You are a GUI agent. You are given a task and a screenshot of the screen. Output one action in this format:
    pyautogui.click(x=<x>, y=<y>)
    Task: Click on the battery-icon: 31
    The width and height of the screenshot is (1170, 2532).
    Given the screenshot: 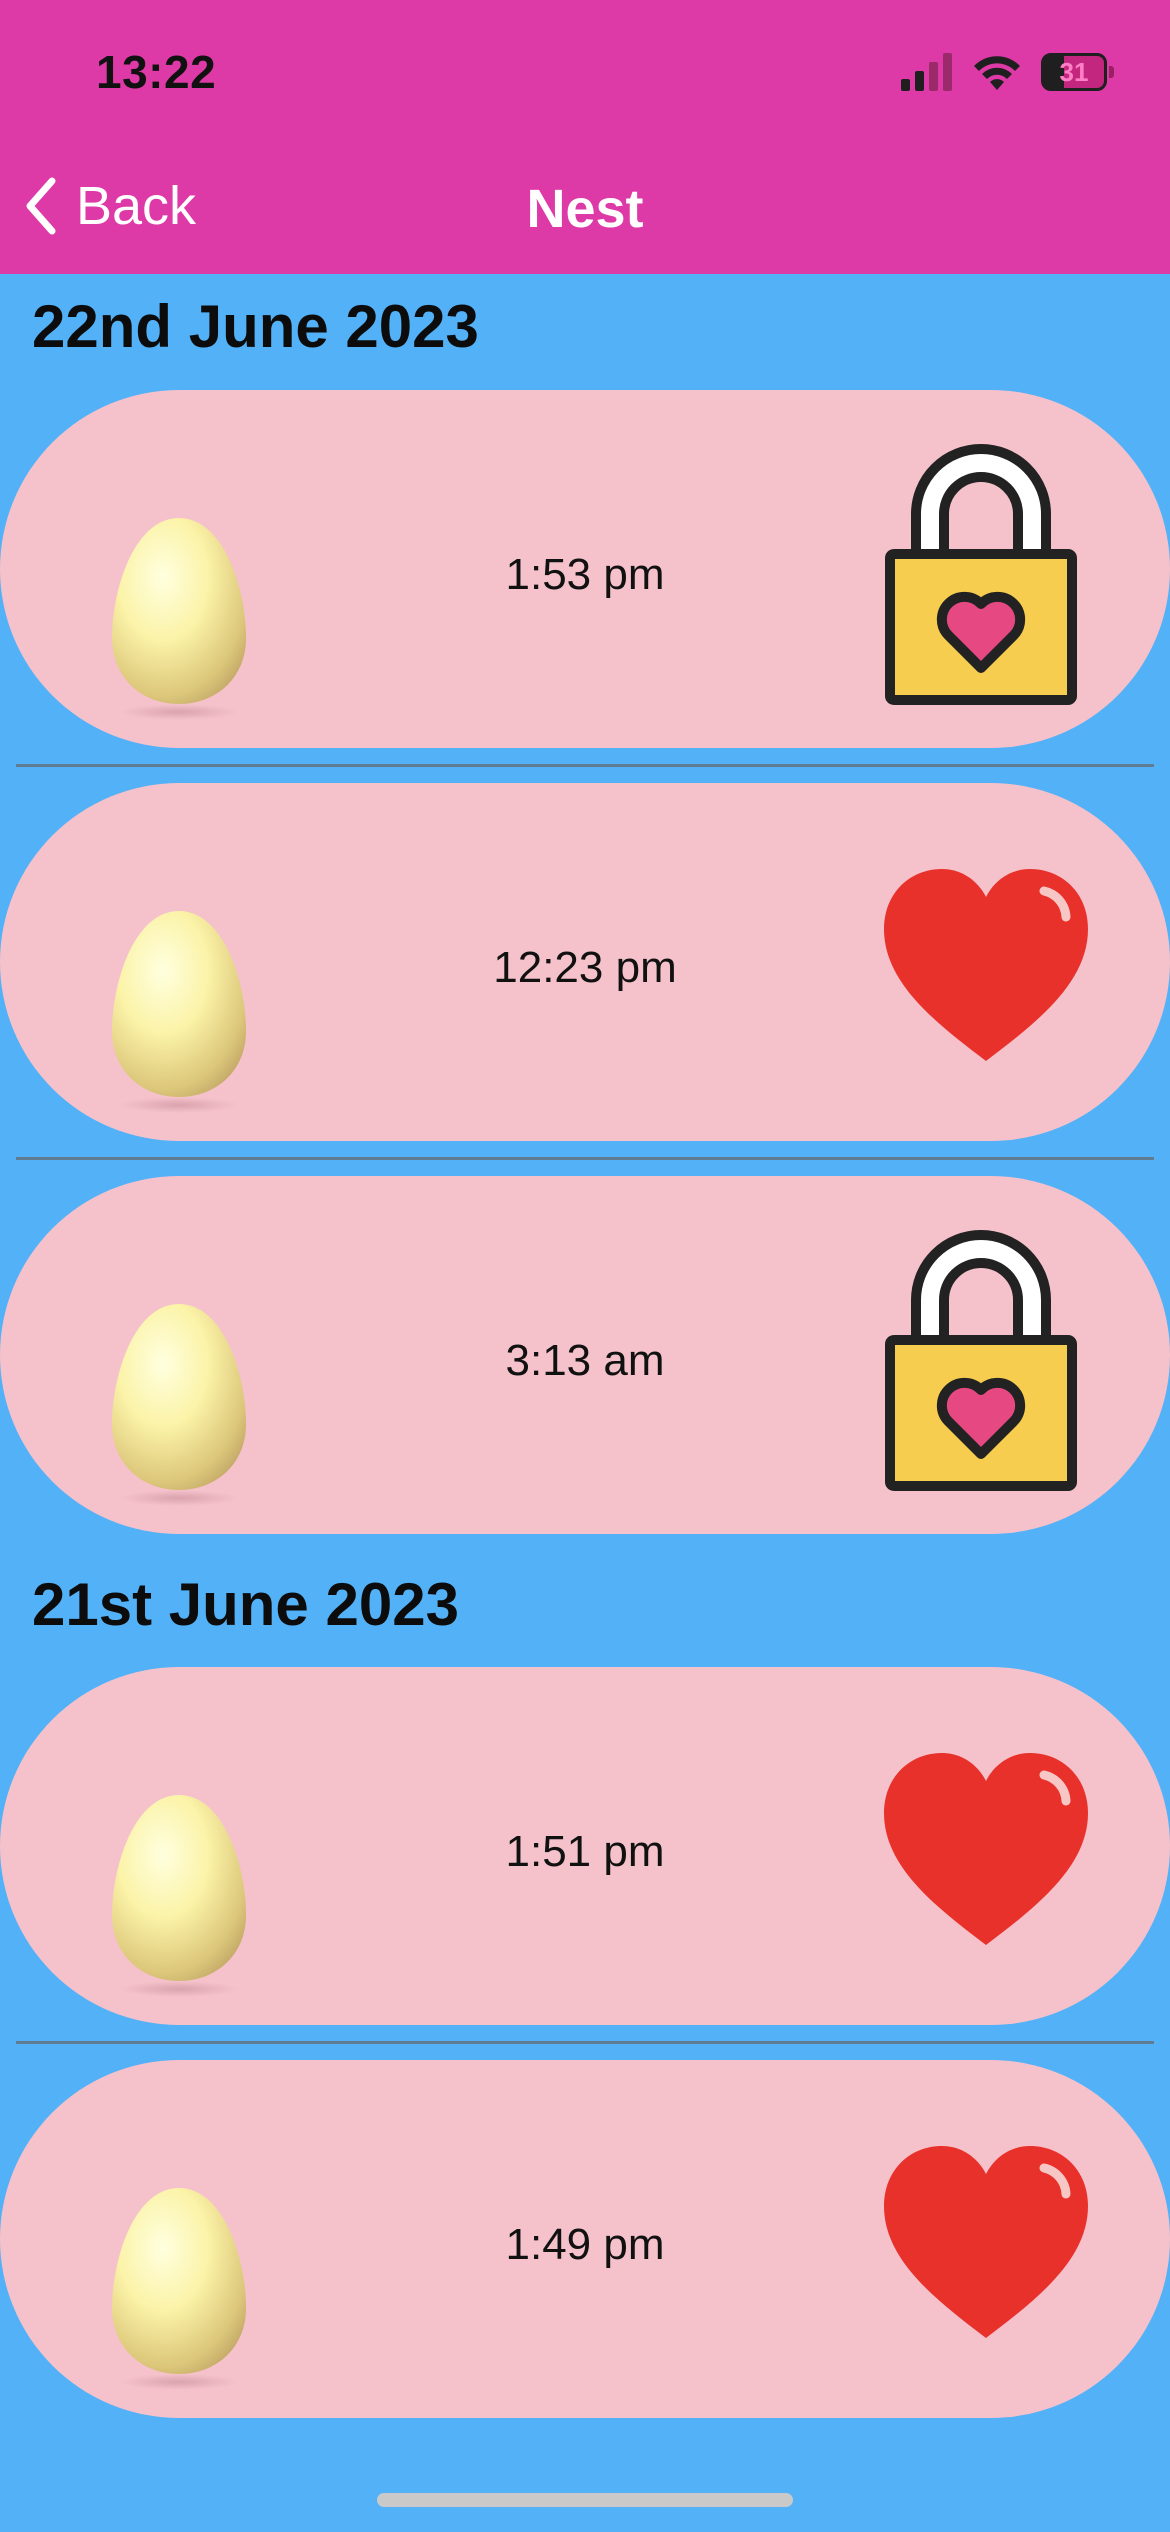 What is the action you would take?
    pyautogui.click(x=1074, y=72)
    